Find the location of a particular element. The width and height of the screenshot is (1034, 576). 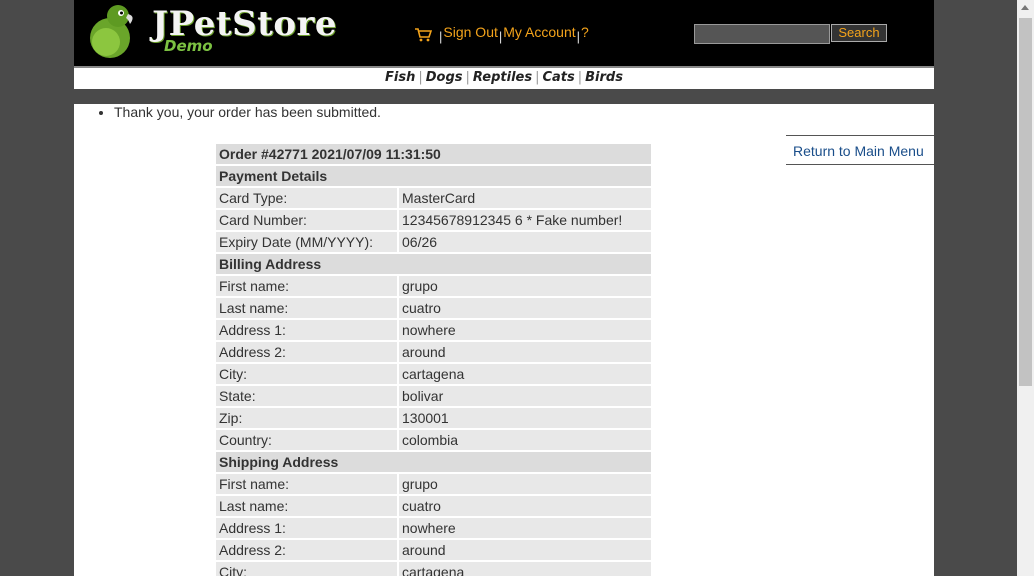

quicklink-cats: Cats is located at coordinates (558, 77).